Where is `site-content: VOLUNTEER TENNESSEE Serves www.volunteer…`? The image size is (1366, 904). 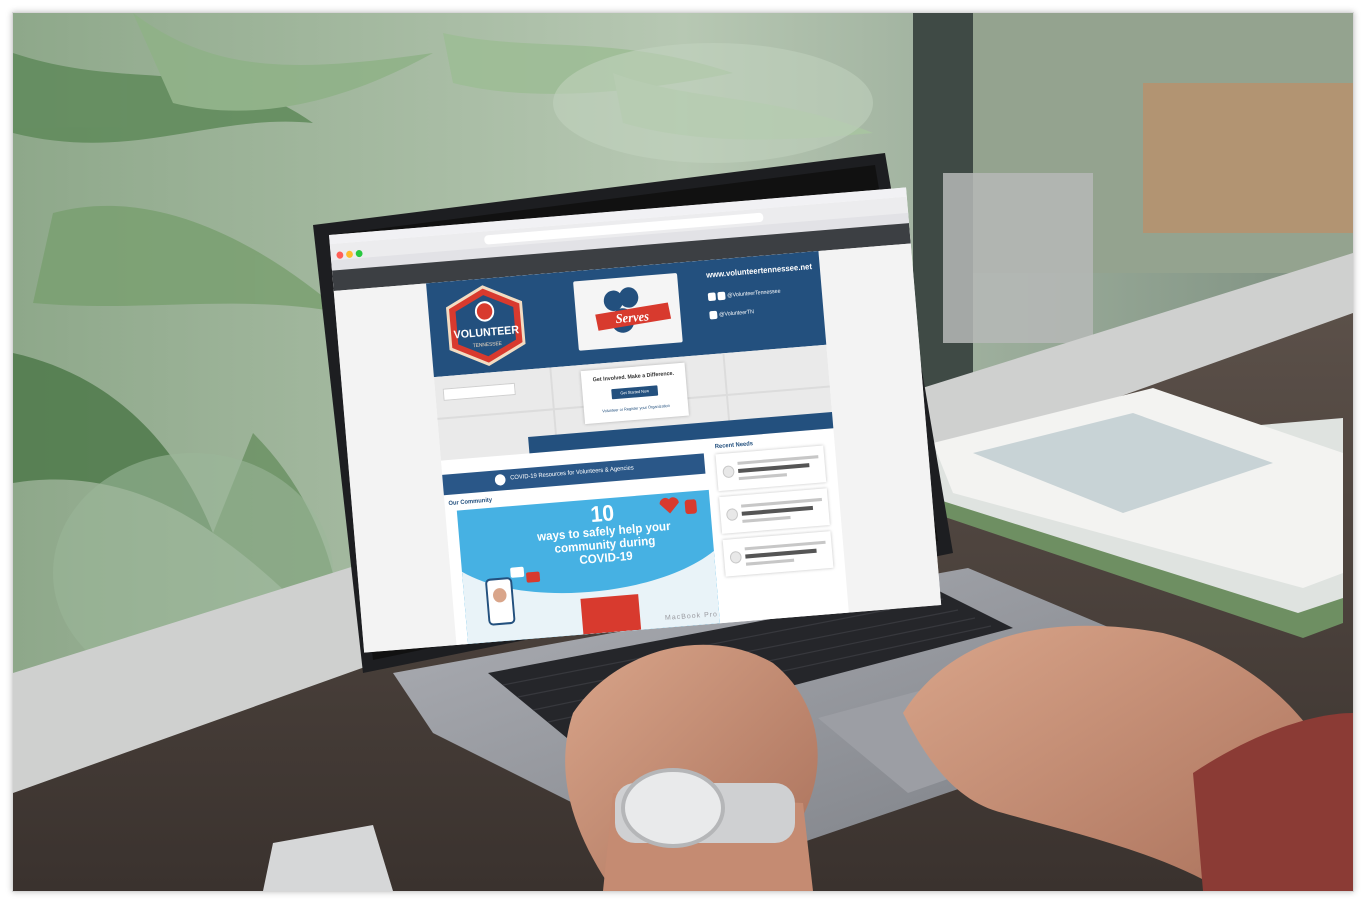 site-content: VOLUNTEER TENNESSEE Serves www.volunteer… is located at coordinates (637, 448).